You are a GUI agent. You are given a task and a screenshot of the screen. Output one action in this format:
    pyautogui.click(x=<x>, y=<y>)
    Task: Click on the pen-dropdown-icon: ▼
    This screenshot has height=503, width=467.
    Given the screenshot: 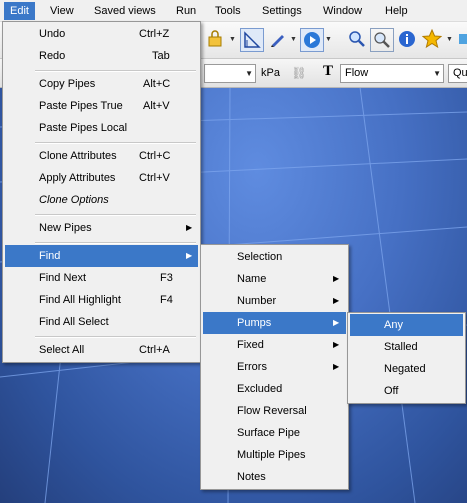 What is the action you would take?
    pyautogui.click(x=293, y=39)
    